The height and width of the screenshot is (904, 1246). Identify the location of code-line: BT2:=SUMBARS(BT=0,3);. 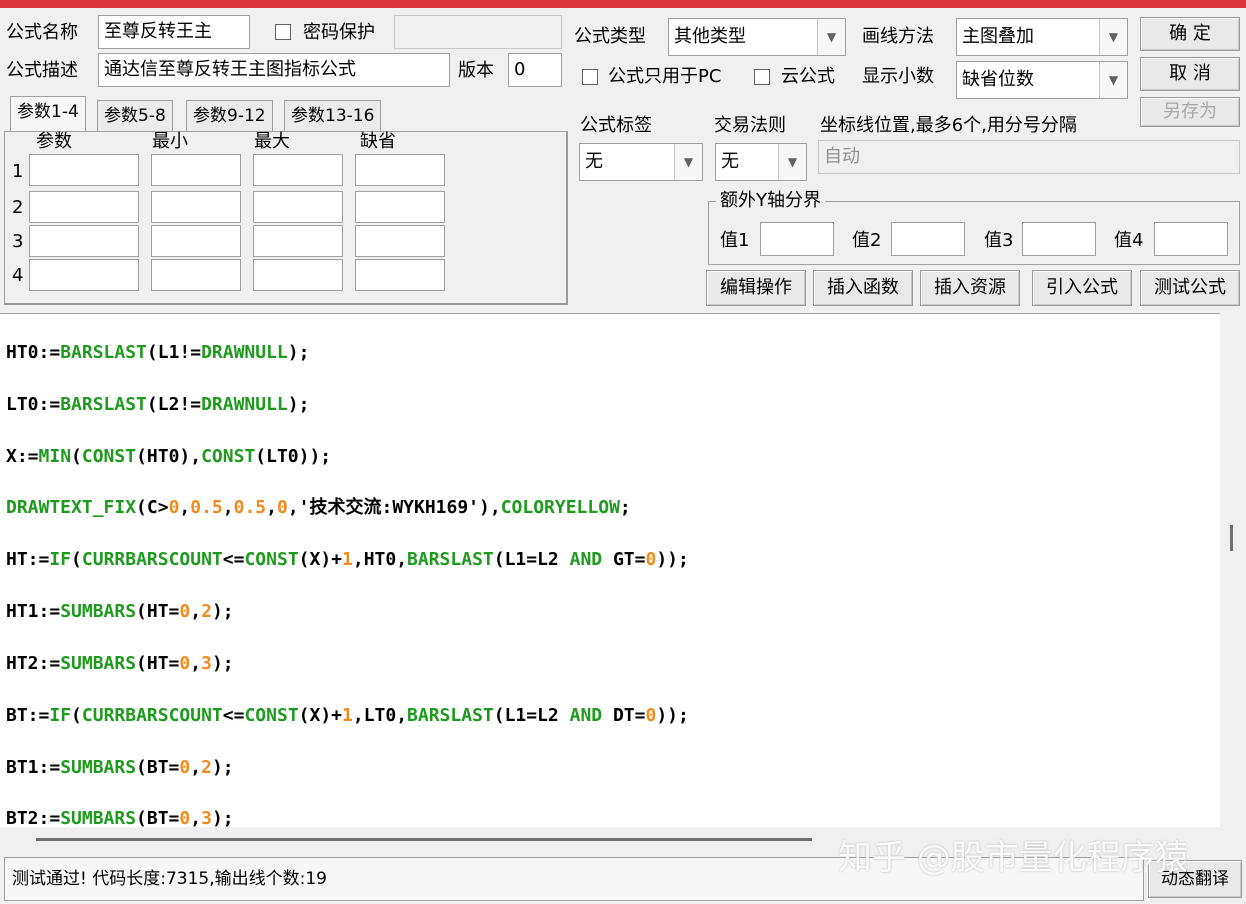
(120, 817).